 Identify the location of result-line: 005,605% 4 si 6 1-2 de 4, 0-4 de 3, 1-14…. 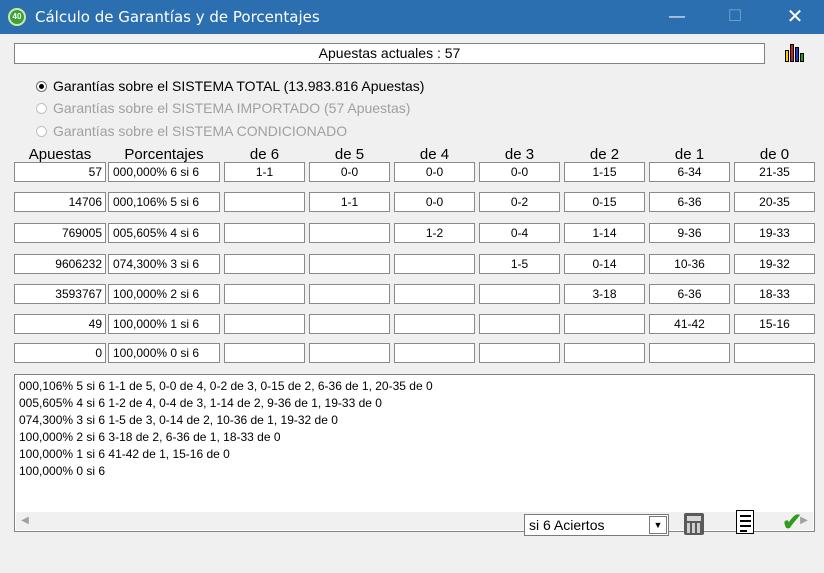
(200, 403).